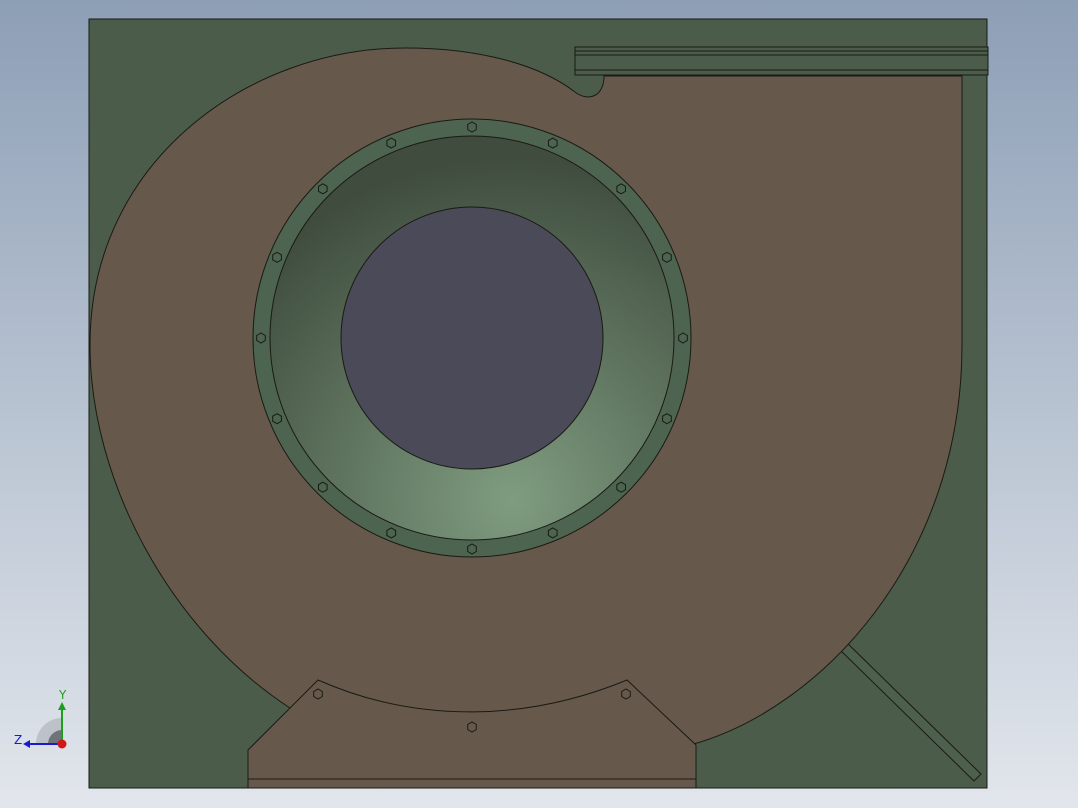  I want to click on y-axis-label: Y, so click(62, 695).